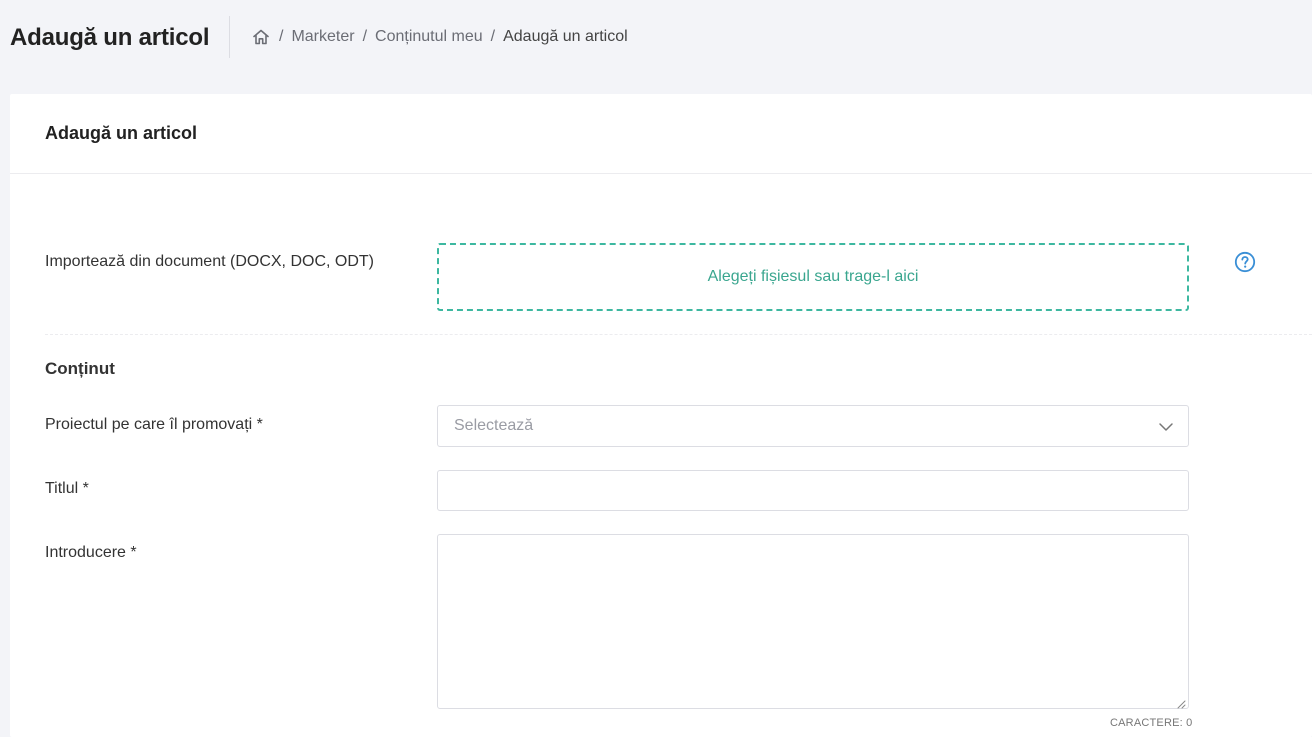 This screenshot has height=737, width=1312. What do you see at coordinates (1151, 723) in the screenshot?
I see `character-counter: CARACTERE: 0` at bounding box center [1151, 723].